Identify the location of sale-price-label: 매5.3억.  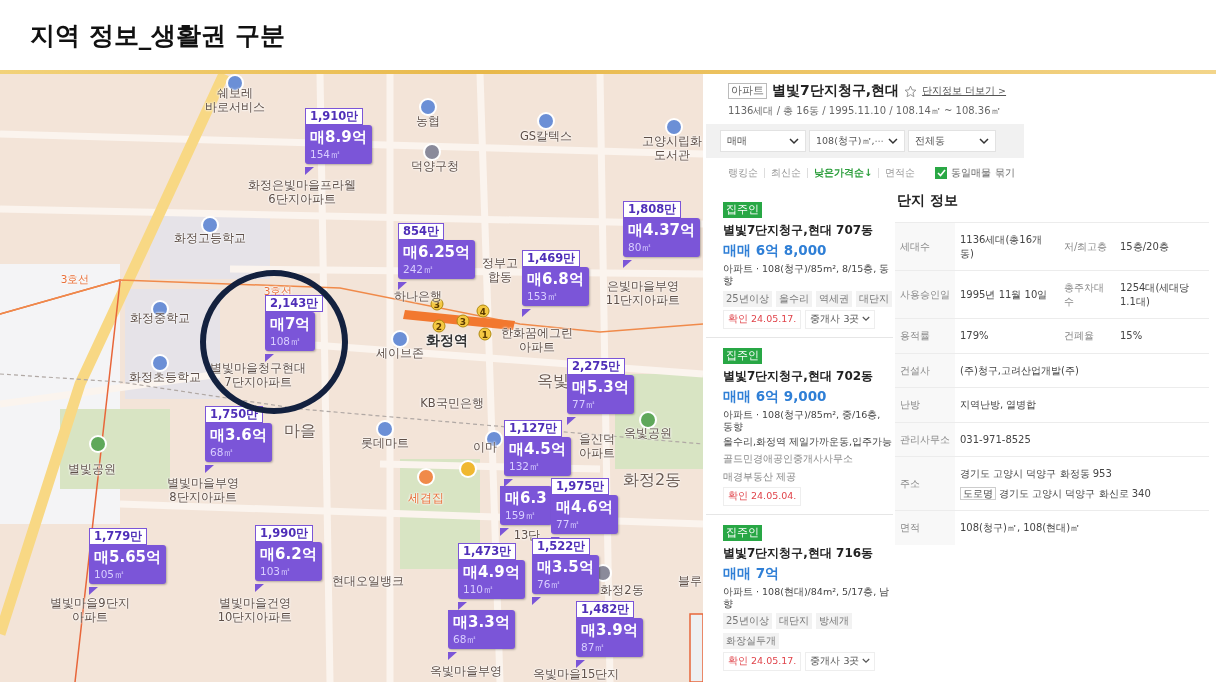
(600, 387).